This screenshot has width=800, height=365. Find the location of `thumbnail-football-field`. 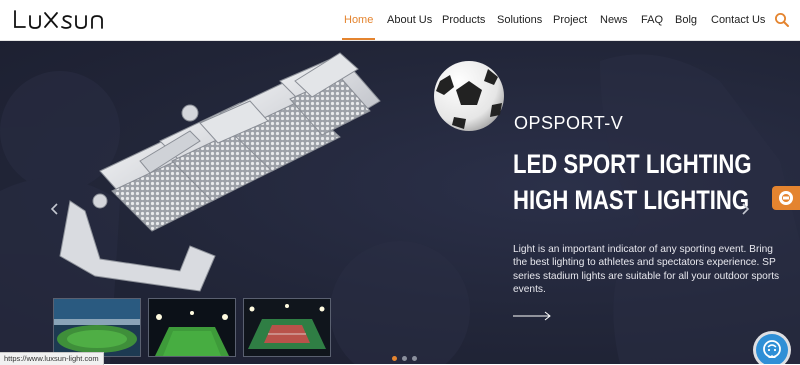

thumbnail-football-field is located at coordinates (192, 327).